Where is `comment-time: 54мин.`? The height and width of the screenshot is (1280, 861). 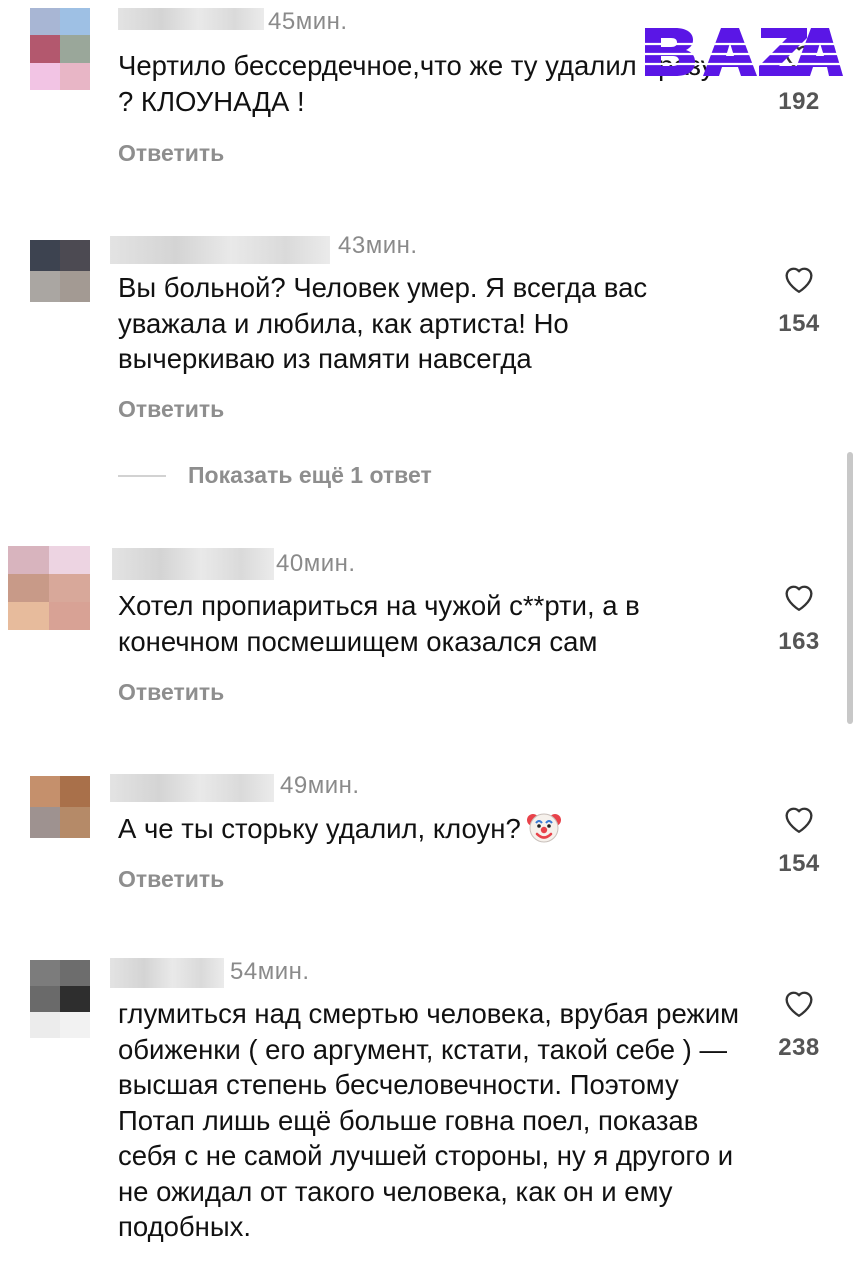 comment-time: 54мин. is located at coordinates (270, 971).